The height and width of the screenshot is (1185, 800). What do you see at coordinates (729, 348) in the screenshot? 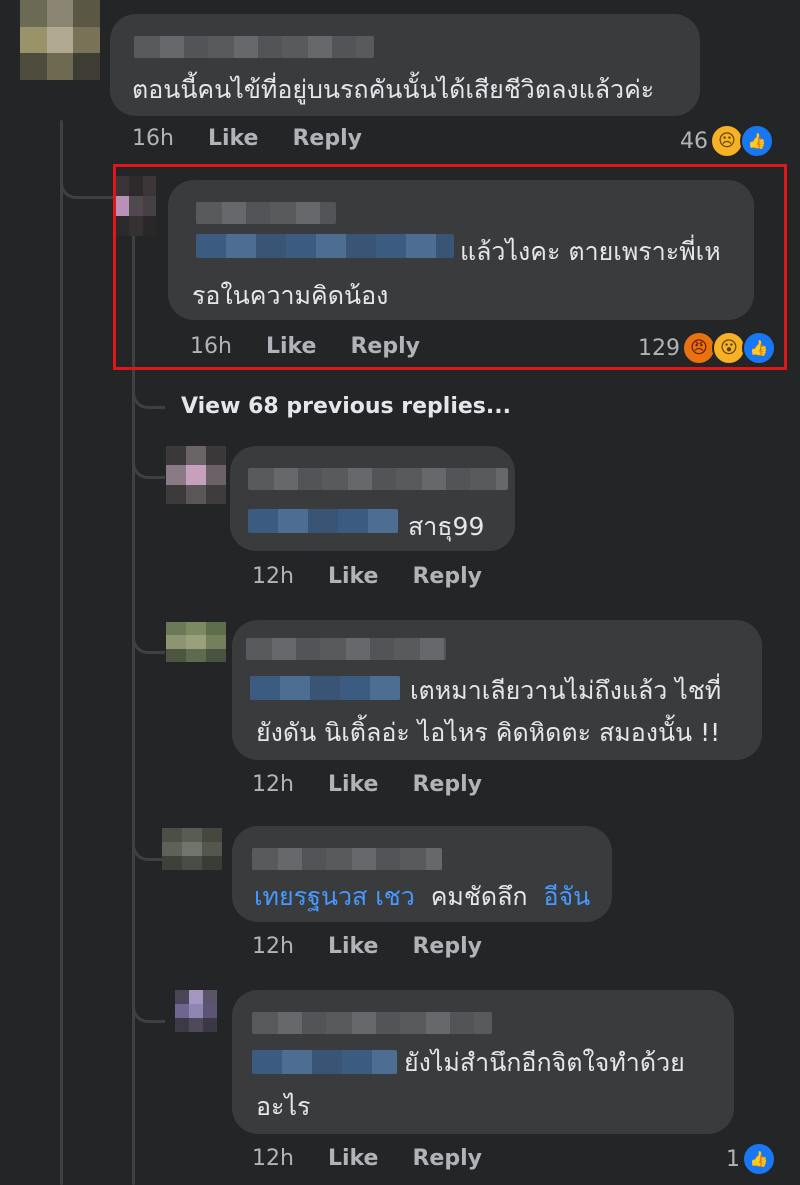
I see `wow-icon: 😮` at bounding box center [729, 348].